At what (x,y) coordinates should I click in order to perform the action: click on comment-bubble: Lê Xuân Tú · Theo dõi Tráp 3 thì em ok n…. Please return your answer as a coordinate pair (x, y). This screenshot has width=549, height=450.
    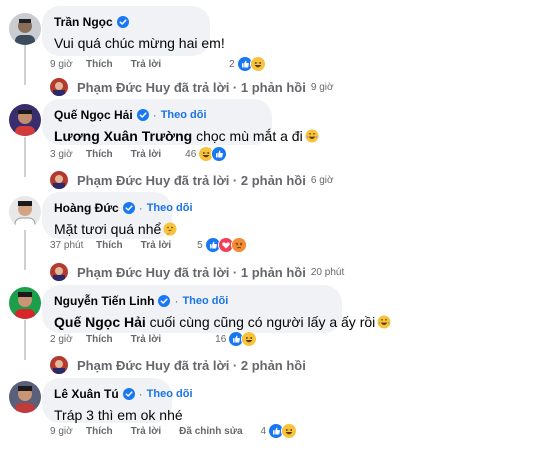
    Looking at the image, I should click on (117, 400).